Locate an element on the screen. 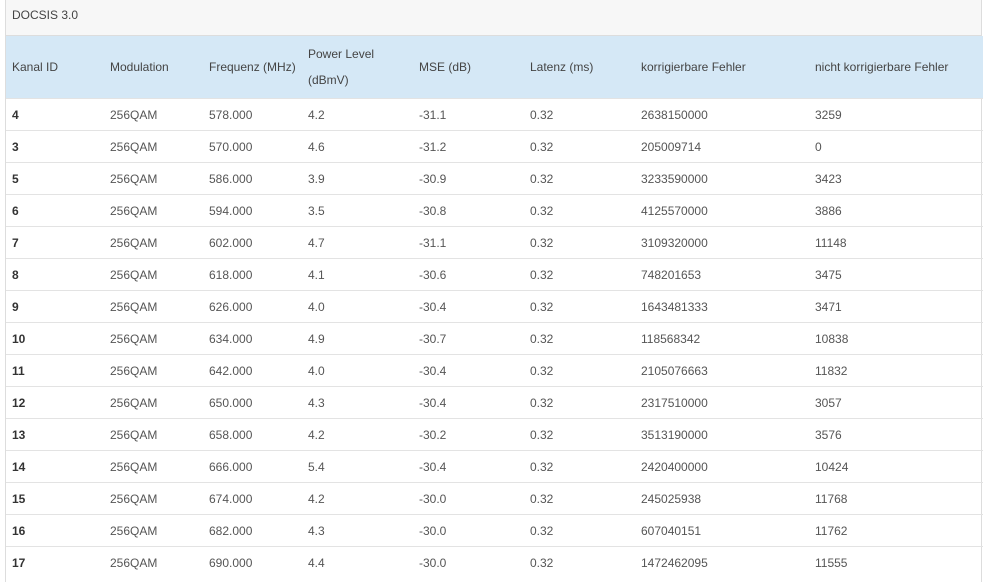 The width and height of the screenshot is (998, 582). cell-uncorrectable-errors: 11555 is located at coordinates (896, 562).